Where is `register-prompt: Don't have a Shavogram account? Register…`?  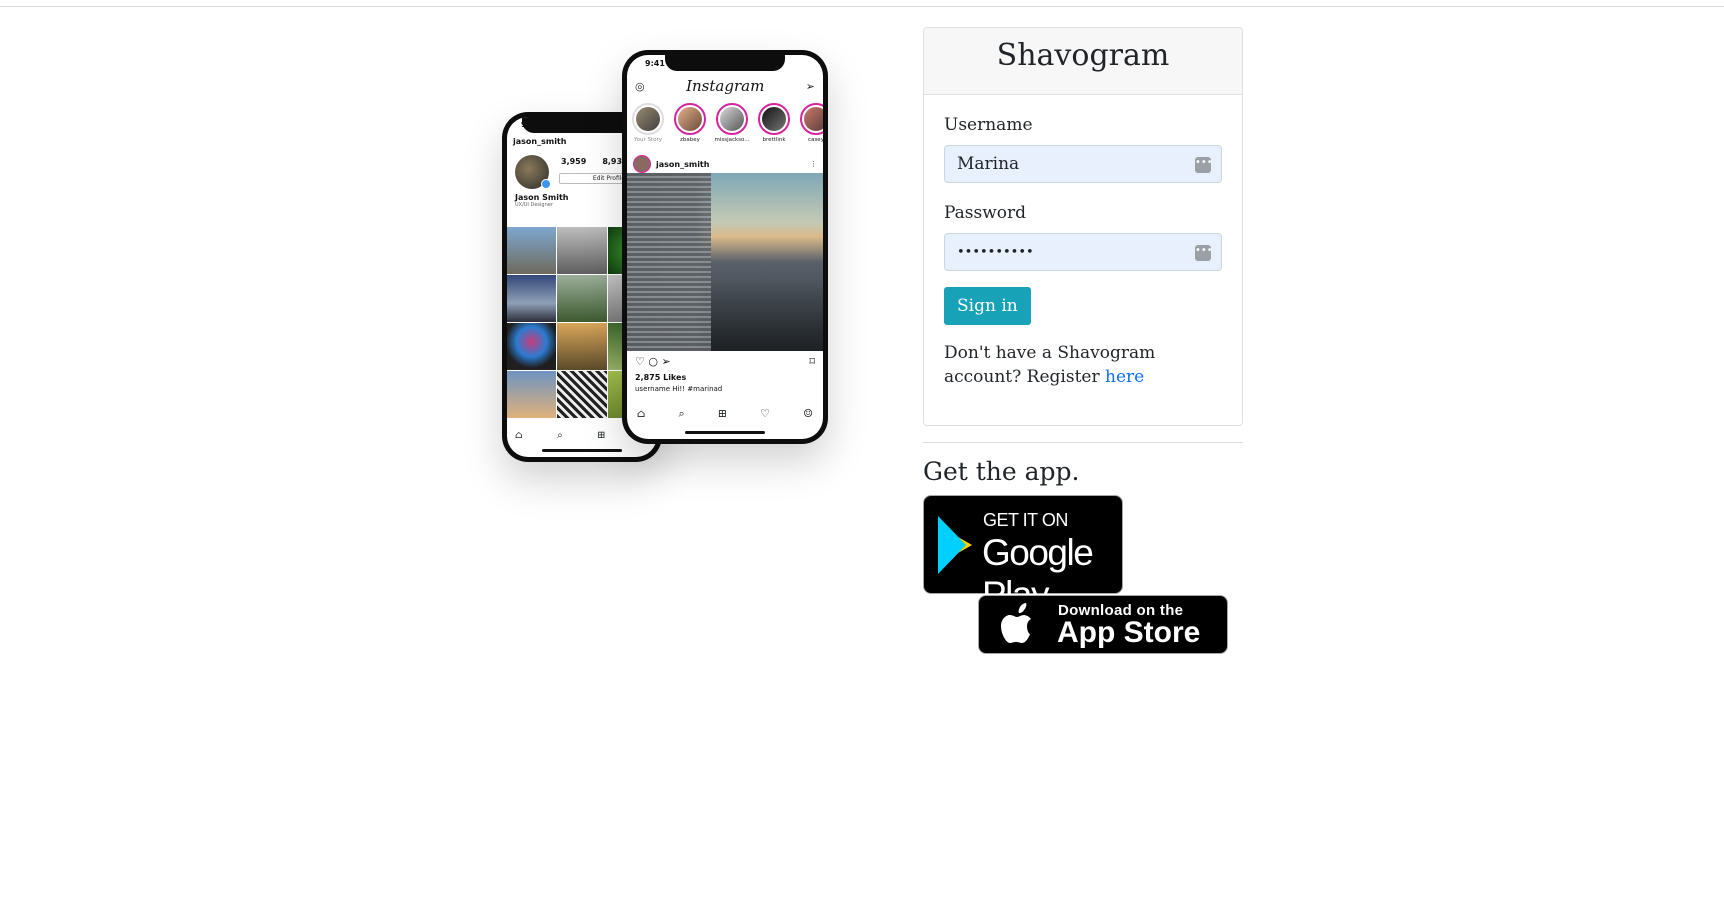
register-prompt: Don't have a Shavogram account? Register… is located at coordinates (1089, 365).